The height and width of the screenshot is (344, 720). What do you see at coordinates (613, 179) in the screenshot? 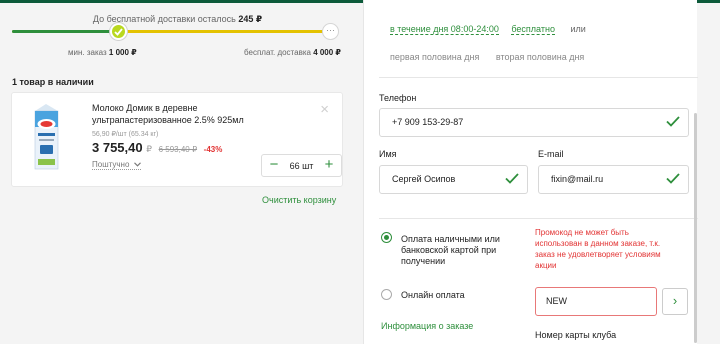
I see `email-field: fixin@mail.ru` at bounding box center [613, 179].